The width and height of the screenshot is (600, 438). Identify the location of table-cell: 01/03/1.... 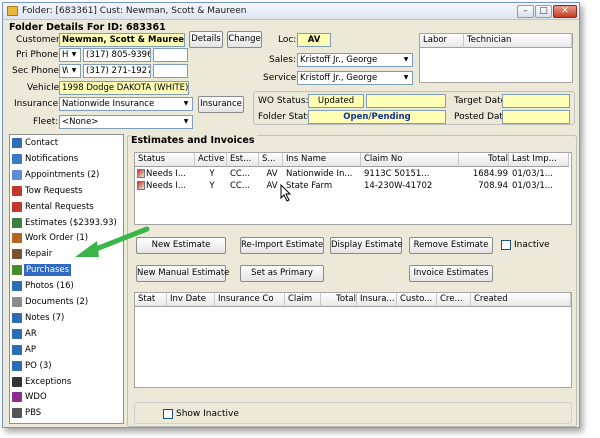
(532, 174).